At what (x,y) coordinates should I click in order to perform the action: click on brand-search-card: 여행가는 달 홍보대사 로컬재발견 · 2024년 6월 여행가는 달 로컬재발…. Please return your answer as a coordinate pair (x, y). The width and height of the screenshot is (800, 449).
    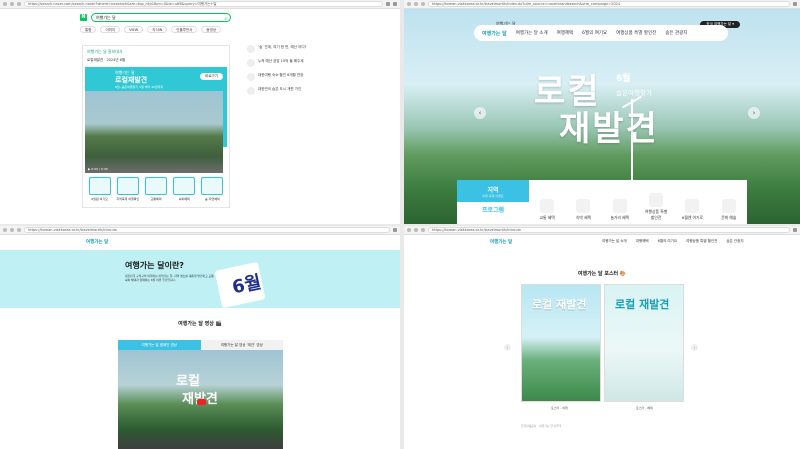
    Looking at the image, I should click on (156, 126).